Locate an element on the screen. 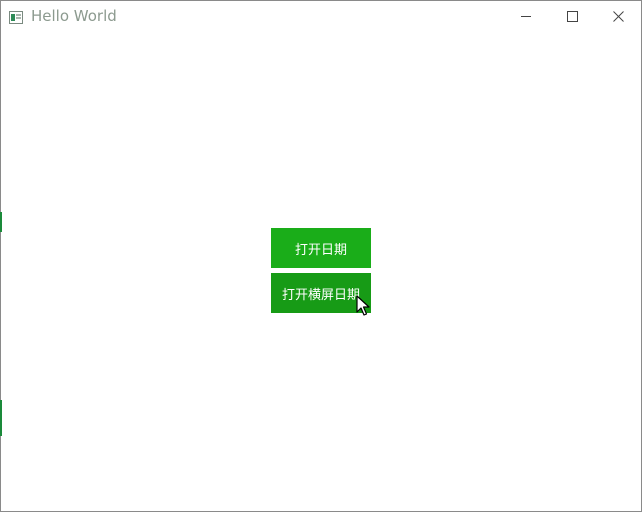  app-window-icon is located at coordinates (16, 16).